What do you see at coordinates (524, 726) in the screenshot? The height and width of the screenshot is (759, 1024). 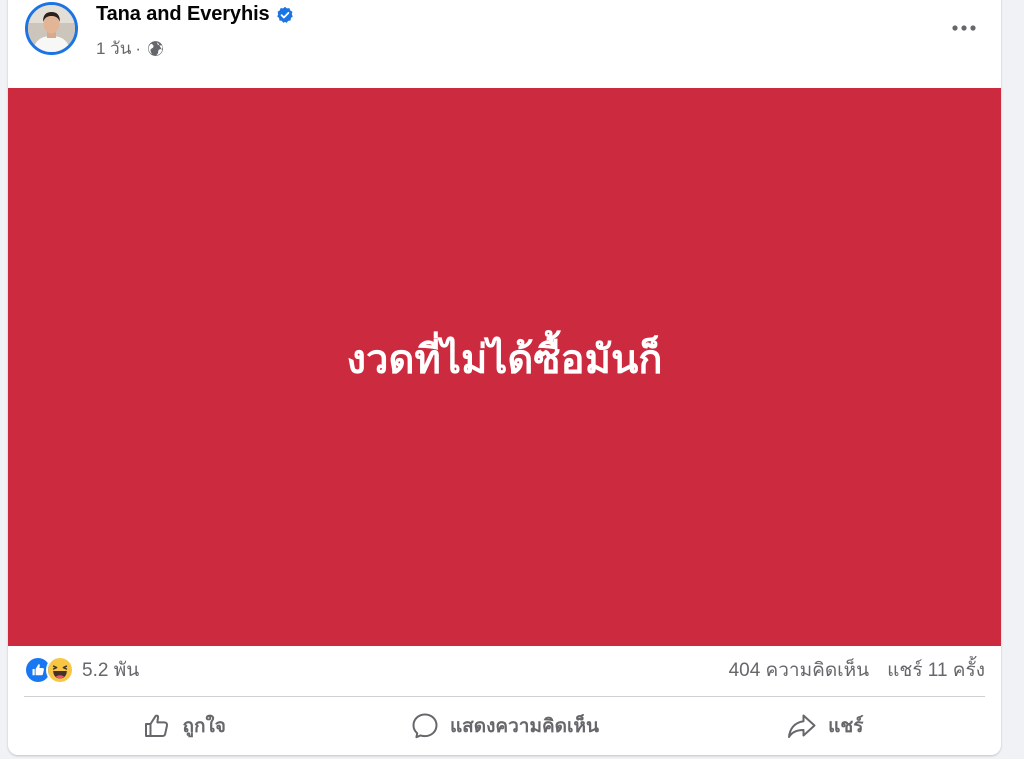 I see `comment-label: แสดงความคิดเห็น` at bounding box center [524, 726].